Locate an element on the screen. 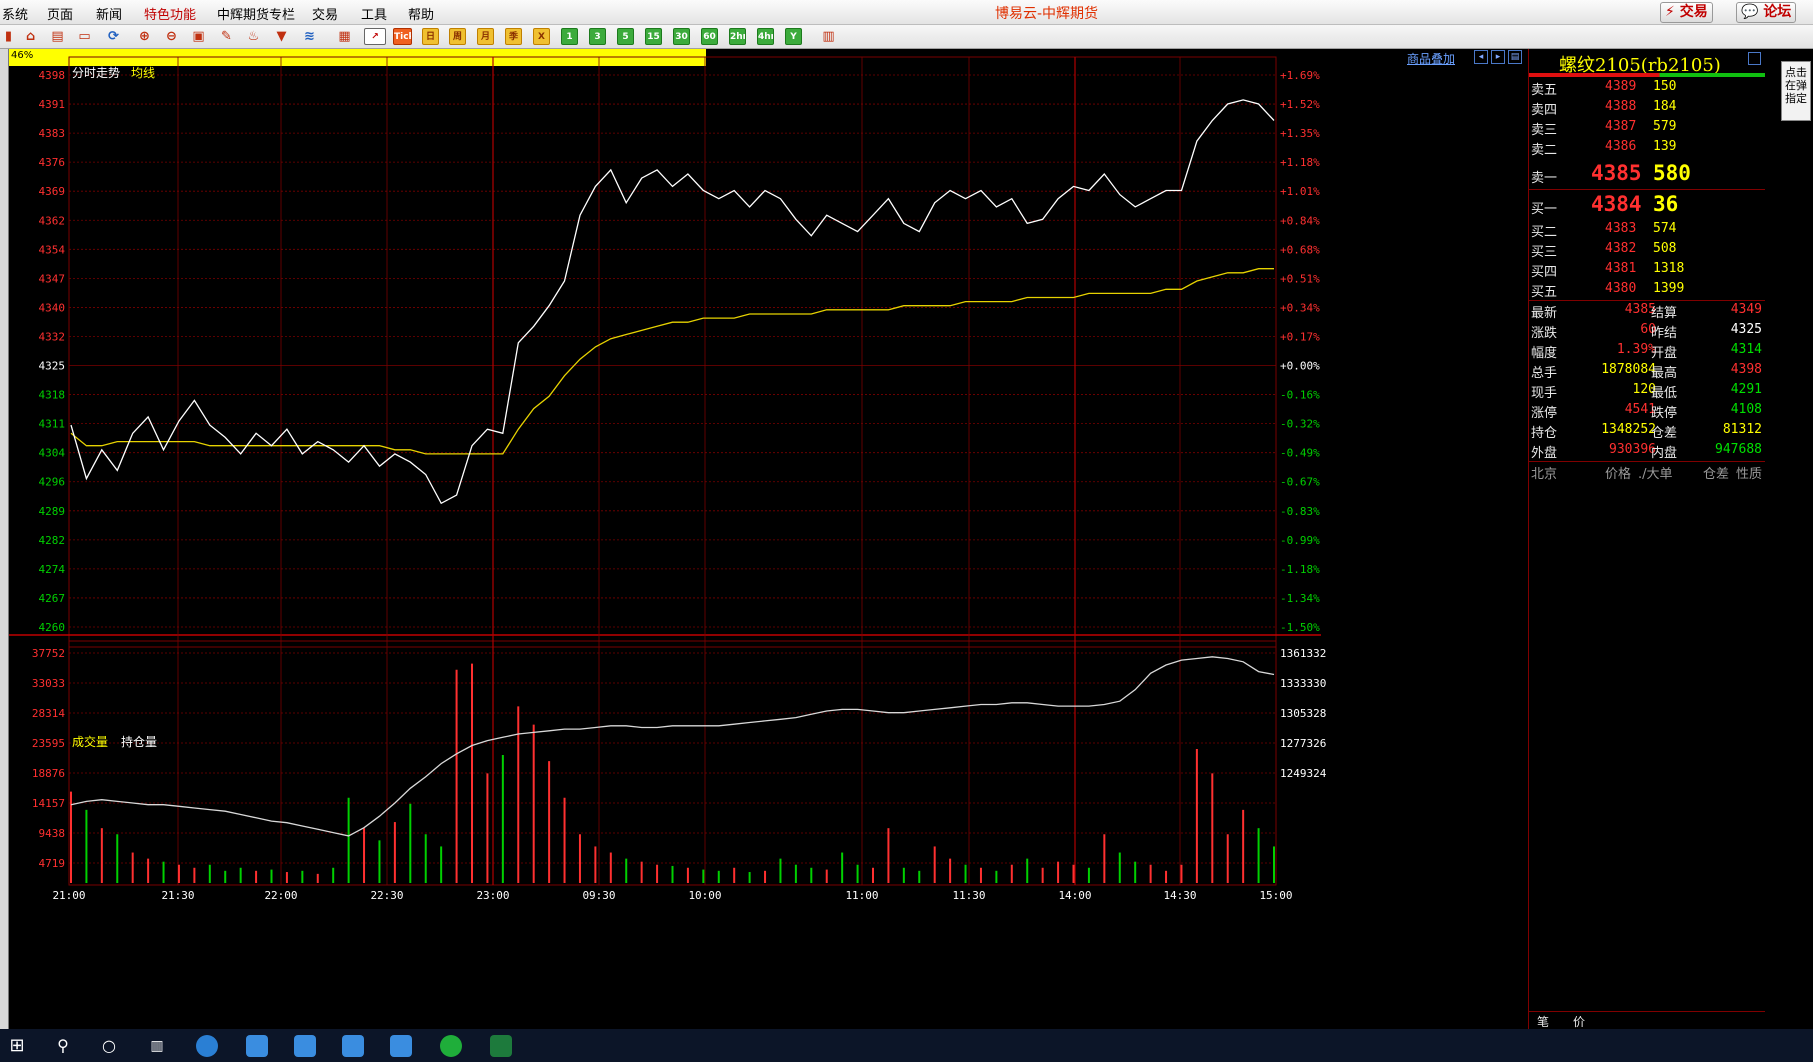  menu-page: 页面 is located at coordinates (60, 13).